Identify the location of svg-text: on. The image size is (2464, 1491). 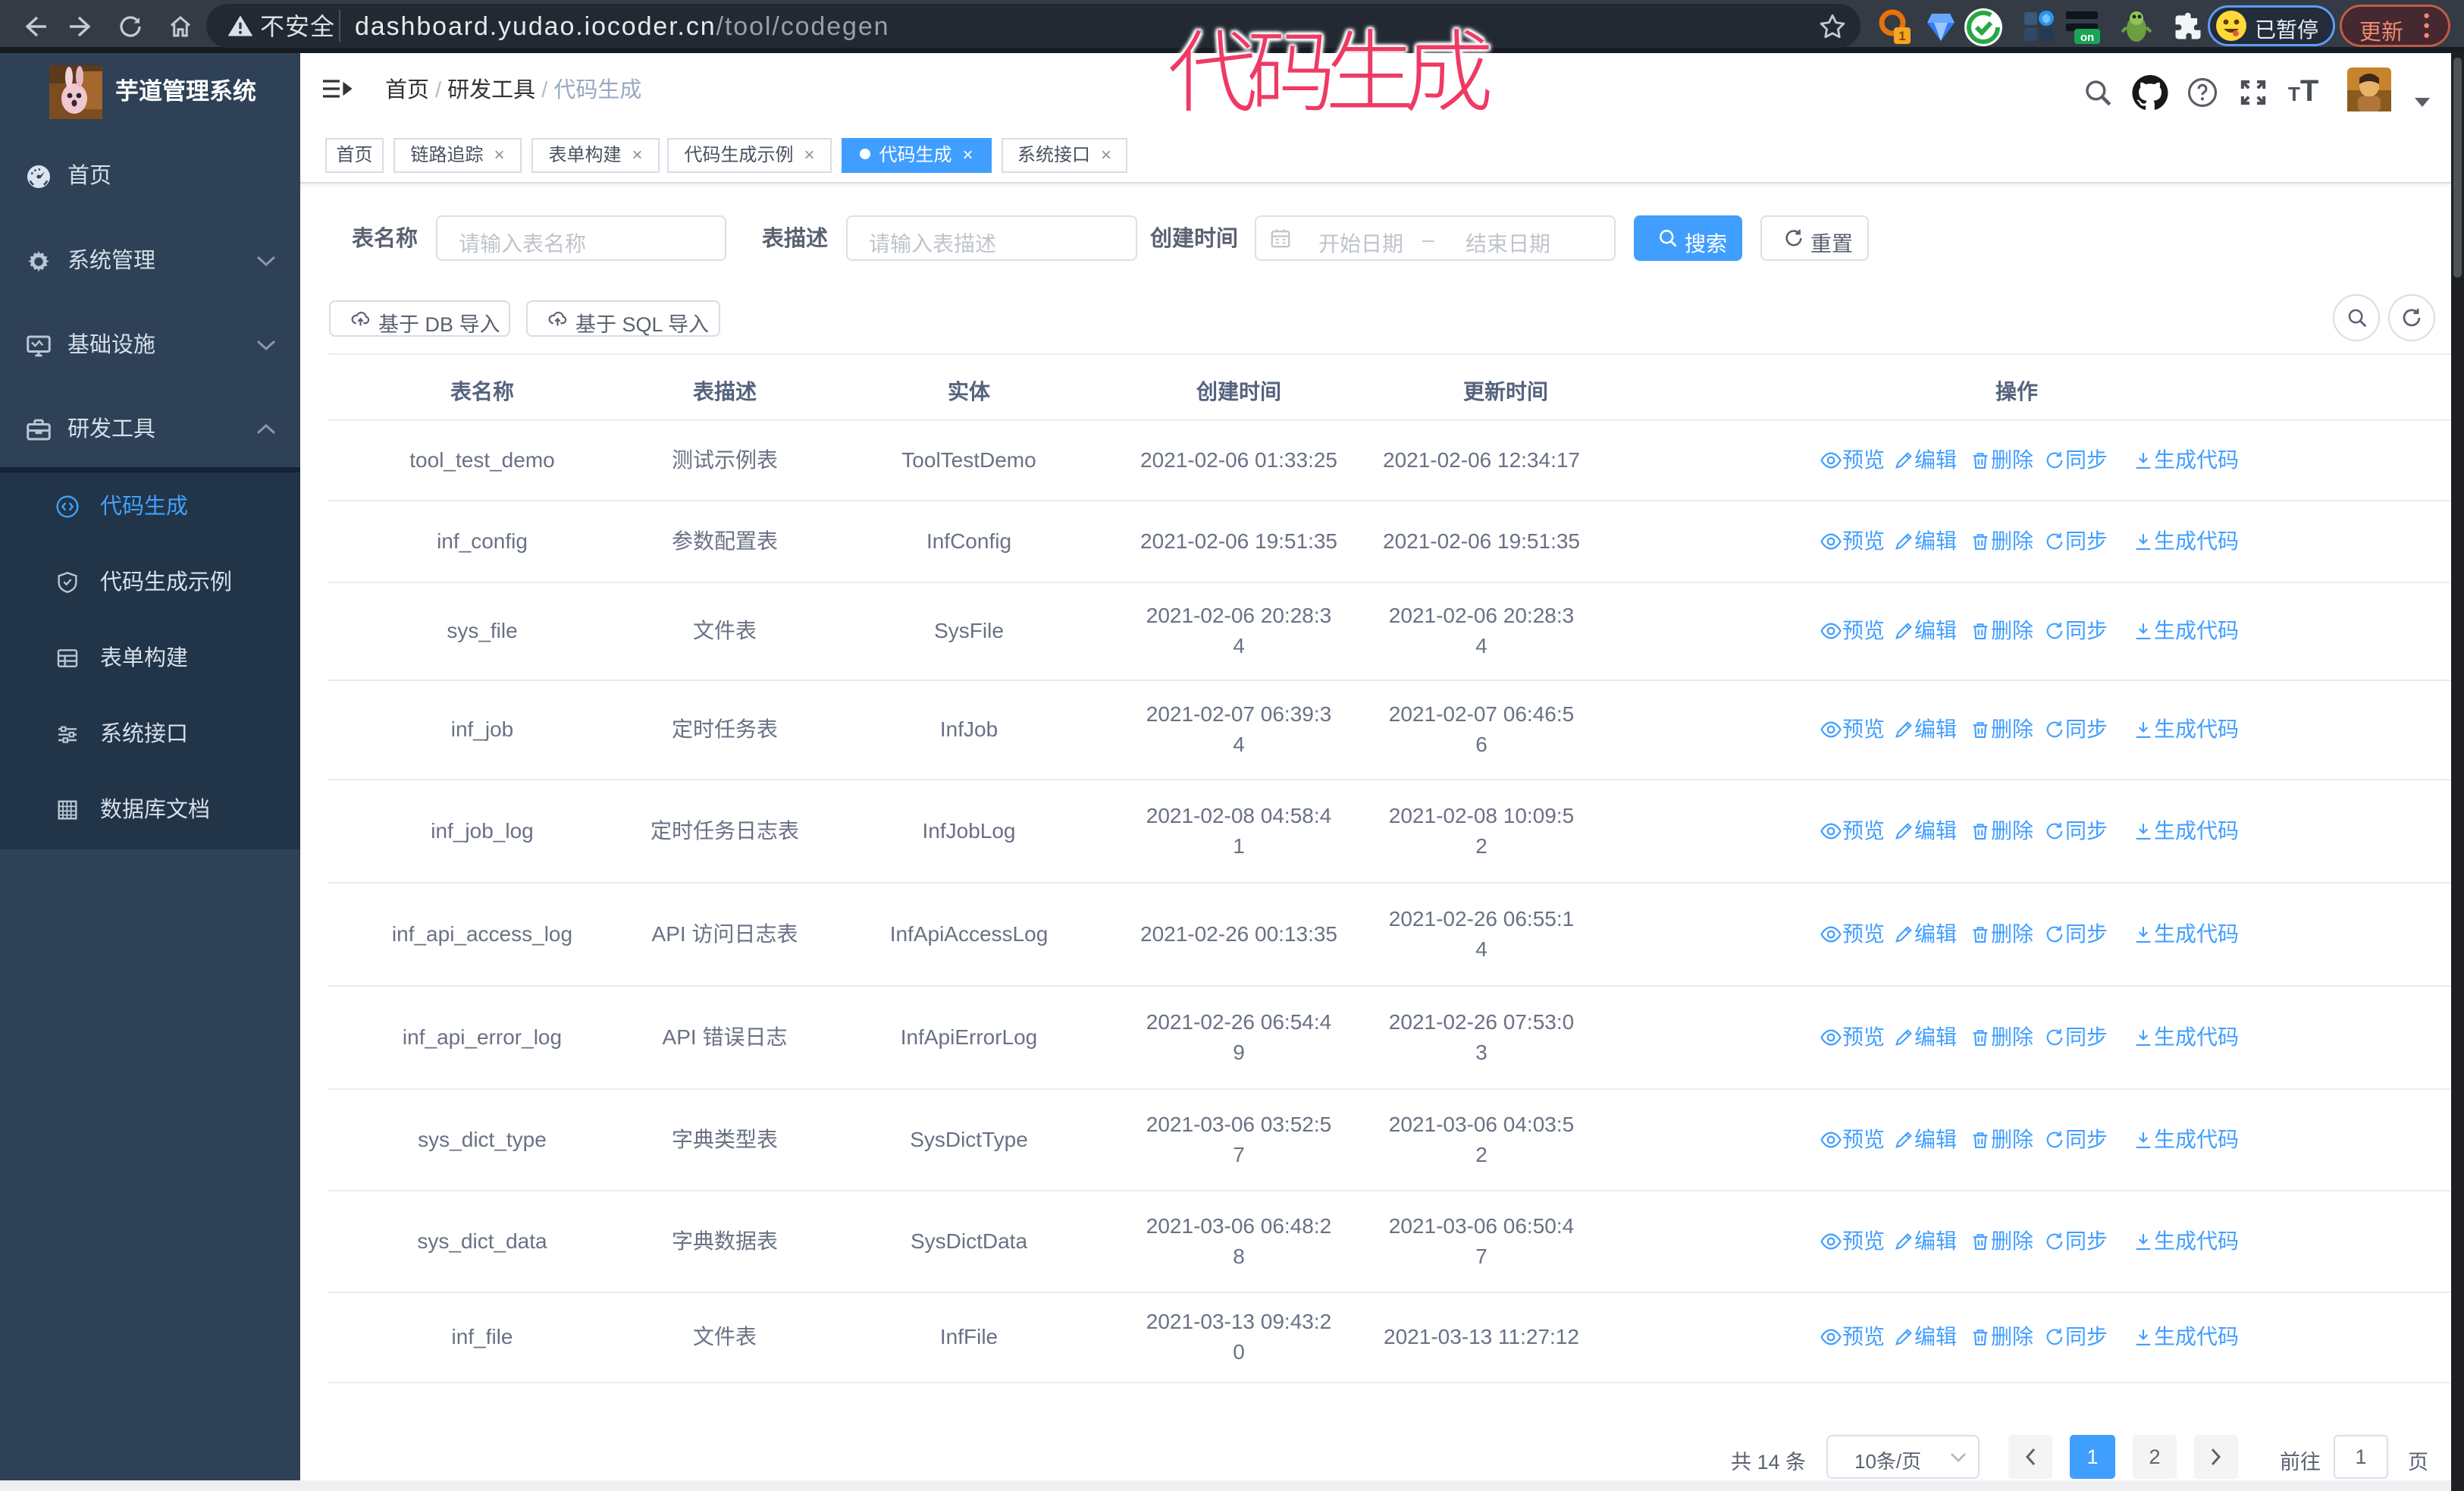
(2087, 37).